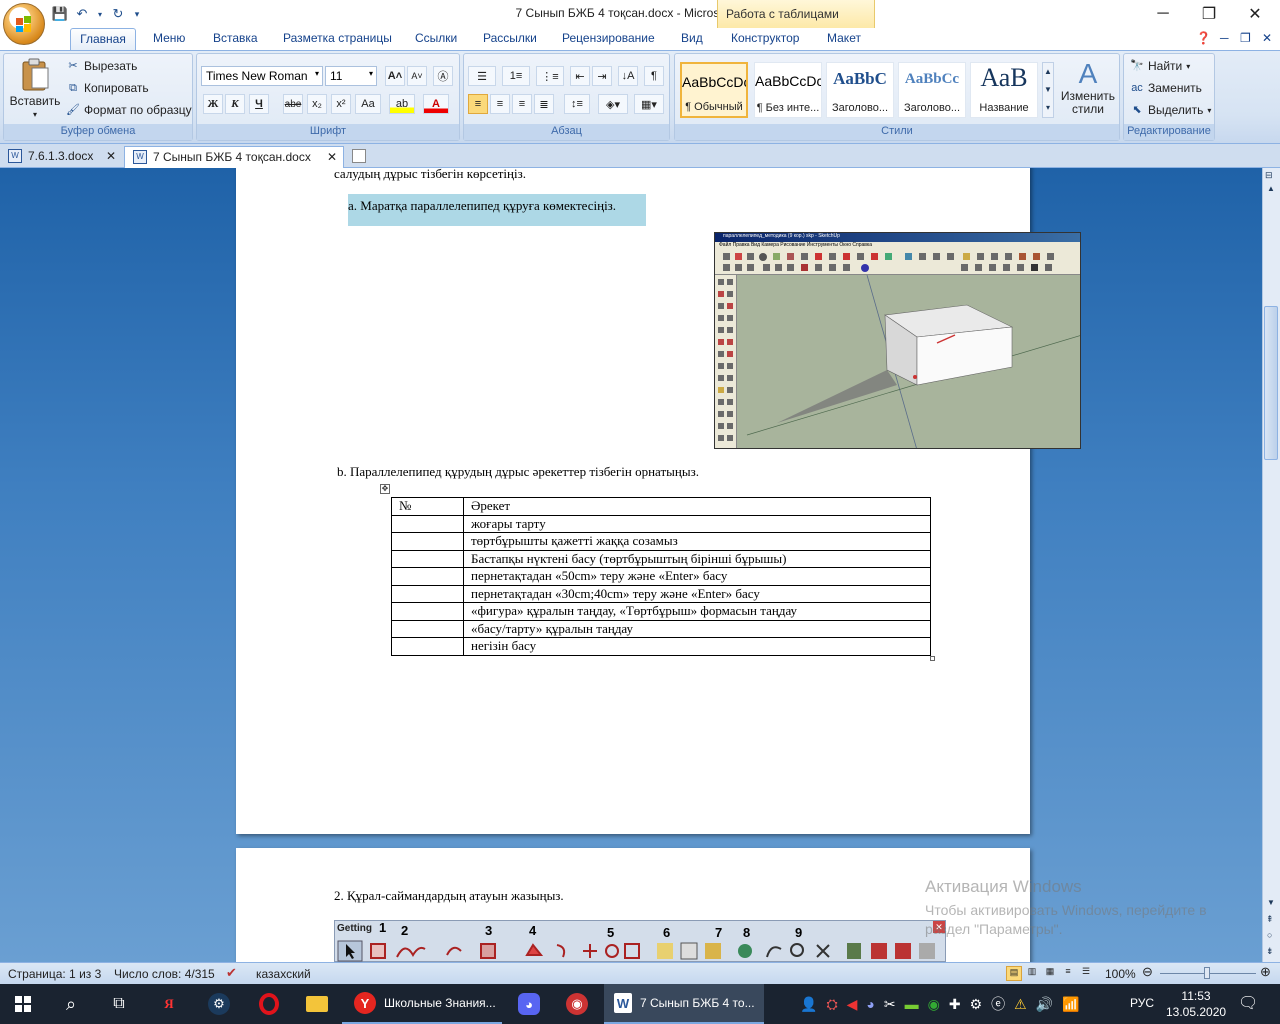 Image resolution: width=1280 pixels, height=1024 pixels. Describe the element at coordinates (360, 157) in the screenshot. I see `new-tab-button` at that location.